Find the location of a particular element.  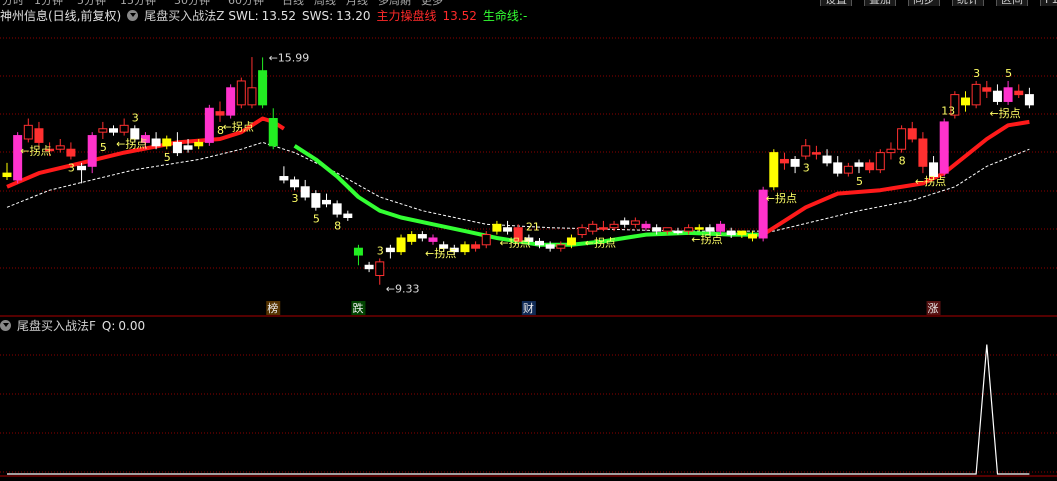

max-price-label: ←15.99 is located at coordinates (289, 57).